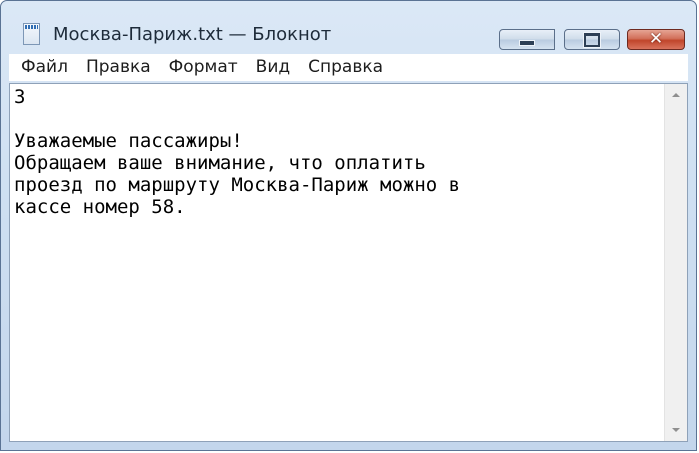  I want to click on scroll-down-button, so click(676, 430).